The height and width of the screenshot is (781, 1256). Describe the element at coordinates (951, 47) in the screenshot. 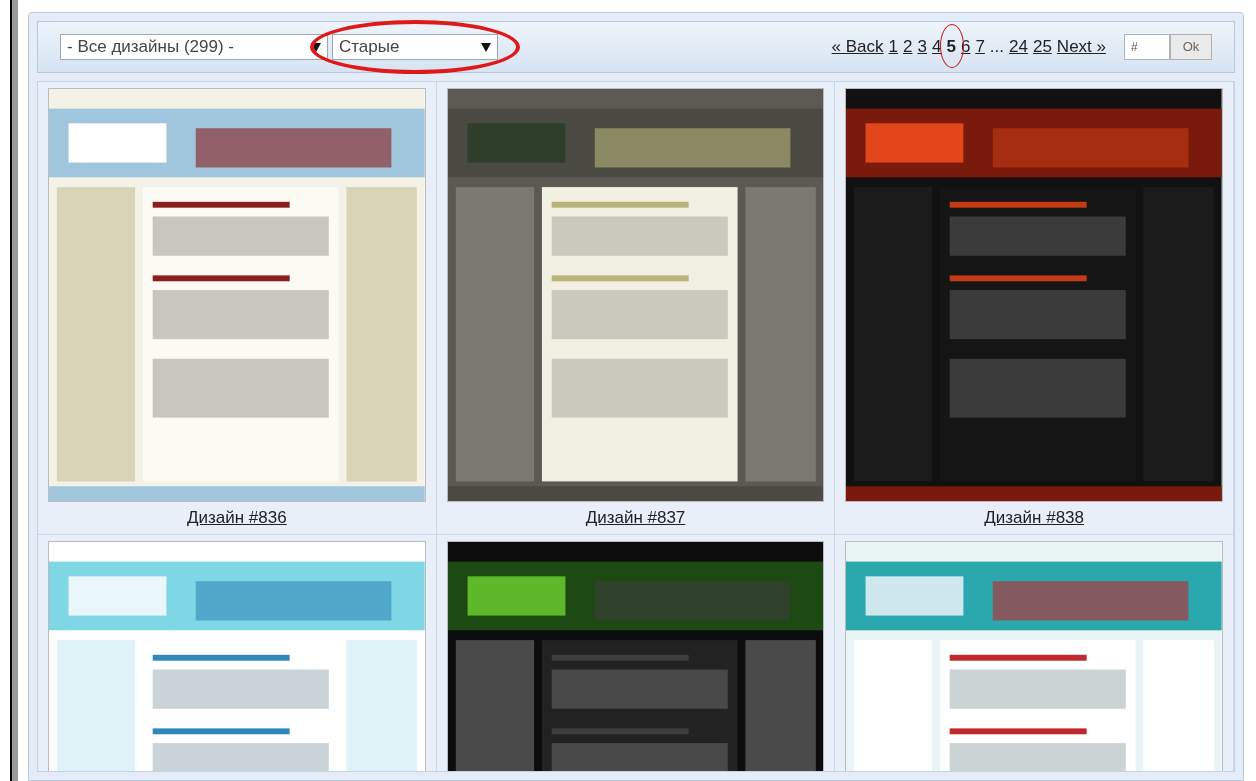

I see `current-page: 5` at that location.